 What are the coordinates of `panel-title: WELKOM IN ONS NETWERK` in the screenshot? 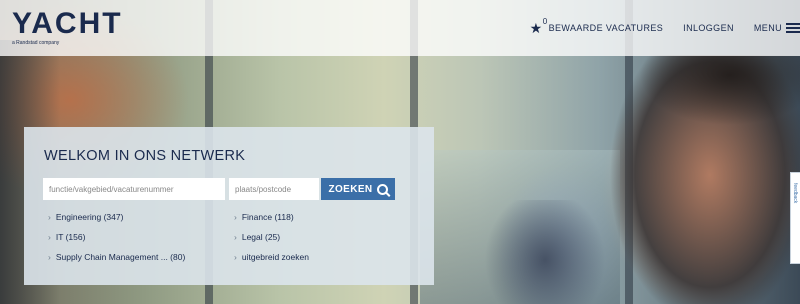 It's located at (145, 156).